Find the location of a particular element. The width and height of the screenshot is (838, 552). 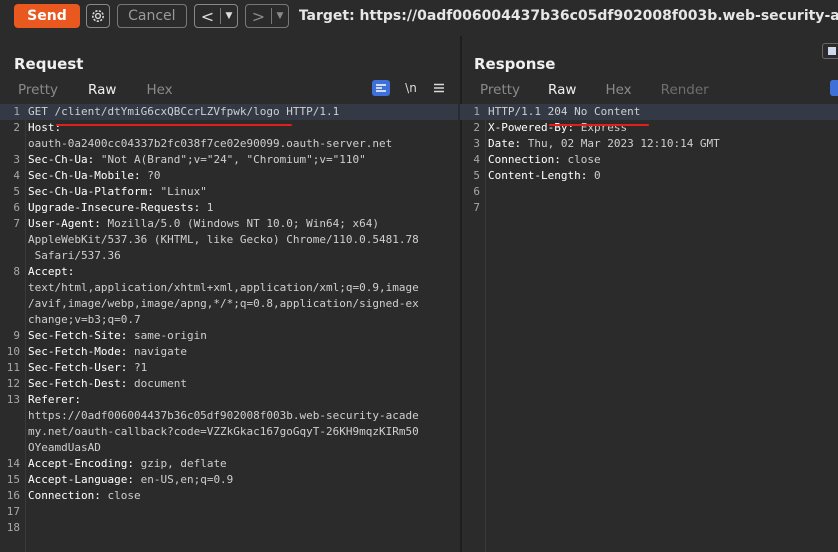

request-line: 9 Sec-Fetch-Site: same-origin is located at coordinates (229, 336).